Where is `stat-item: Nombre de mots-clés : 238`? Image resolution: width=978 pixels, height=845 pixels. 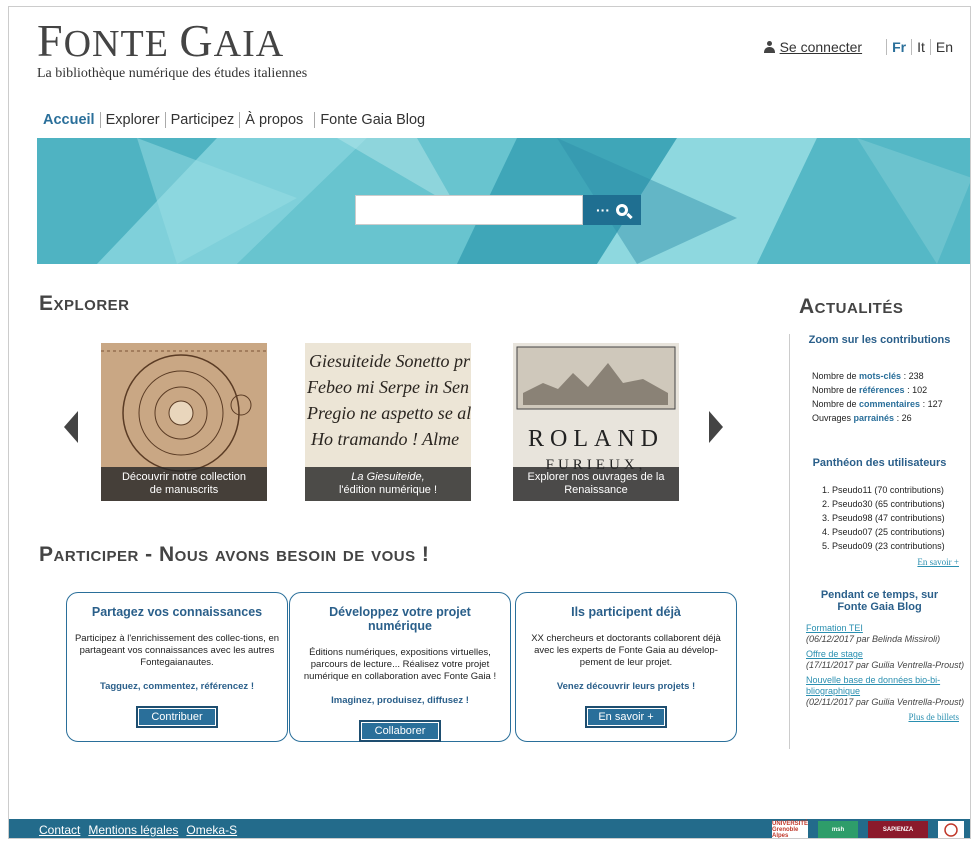
stat-item: Nombre de mots-clés : 238 is located at coordinates (868, 376).